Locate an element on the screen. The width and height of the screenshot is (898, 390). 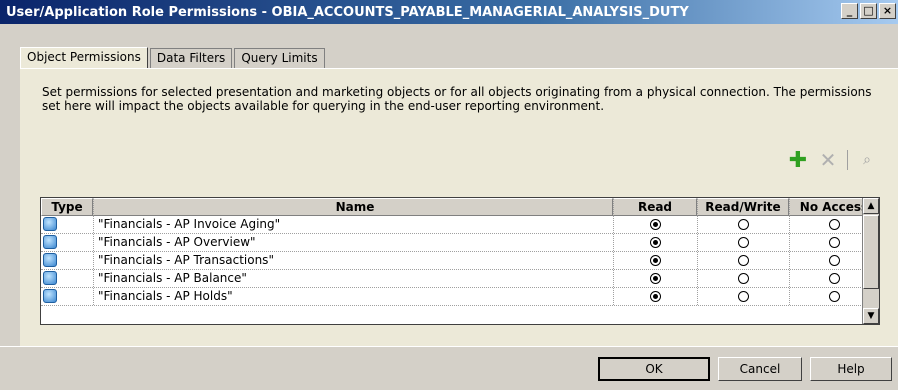
row-name: "Financials - AP Holds" is located at coordinates (353, 296).